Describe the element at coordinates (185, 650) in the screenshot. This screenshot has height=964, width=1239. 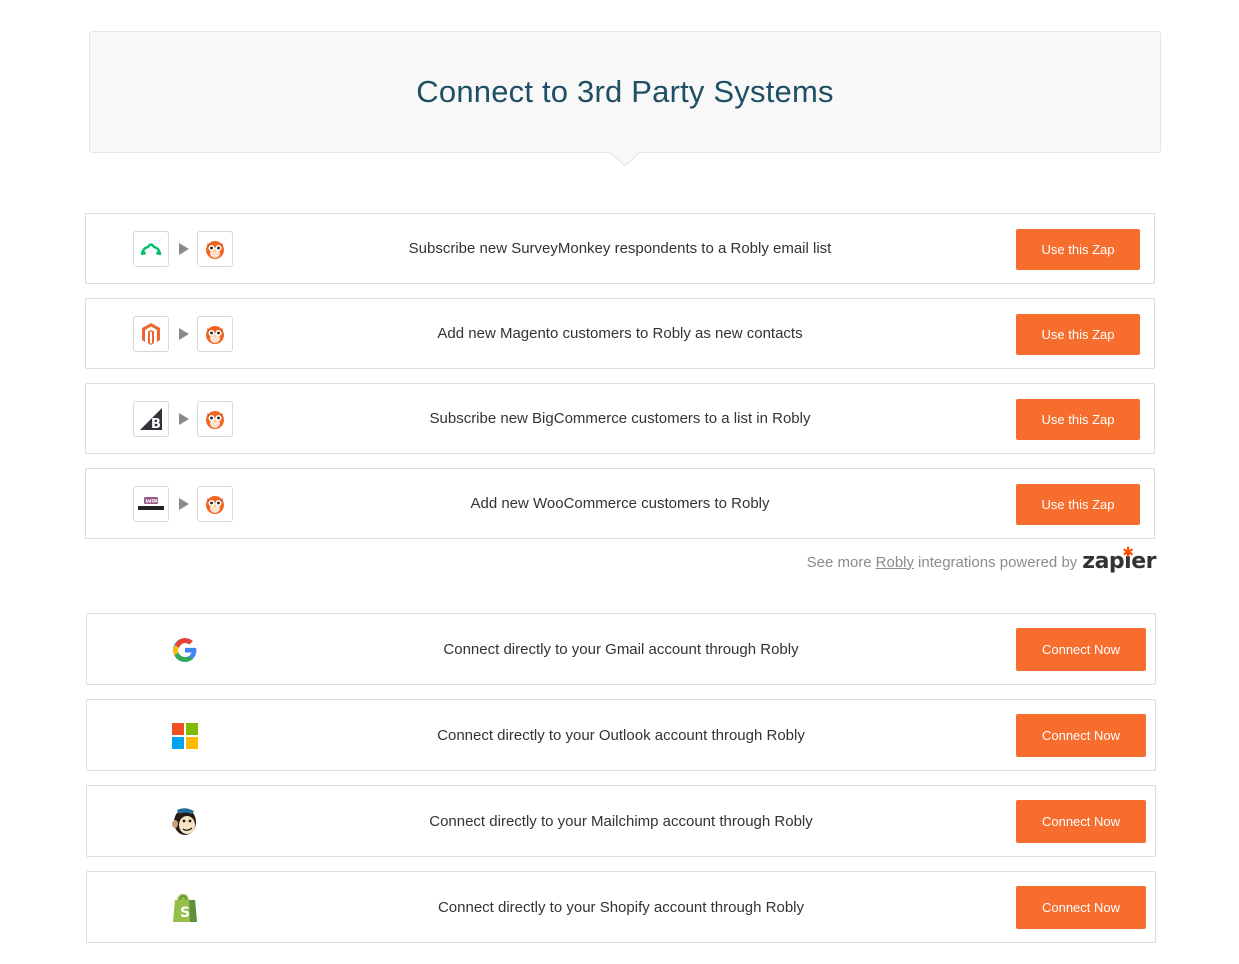
I see `google-icon` at that location.